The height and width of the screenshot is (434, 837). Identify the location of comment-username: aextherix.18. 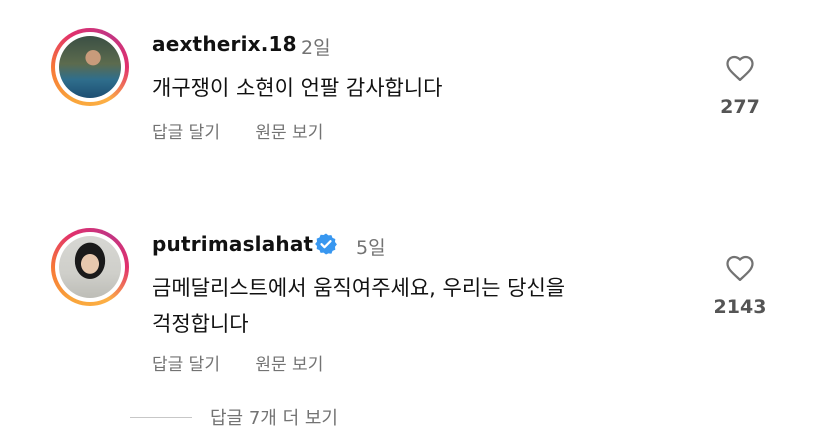
(224, 44).